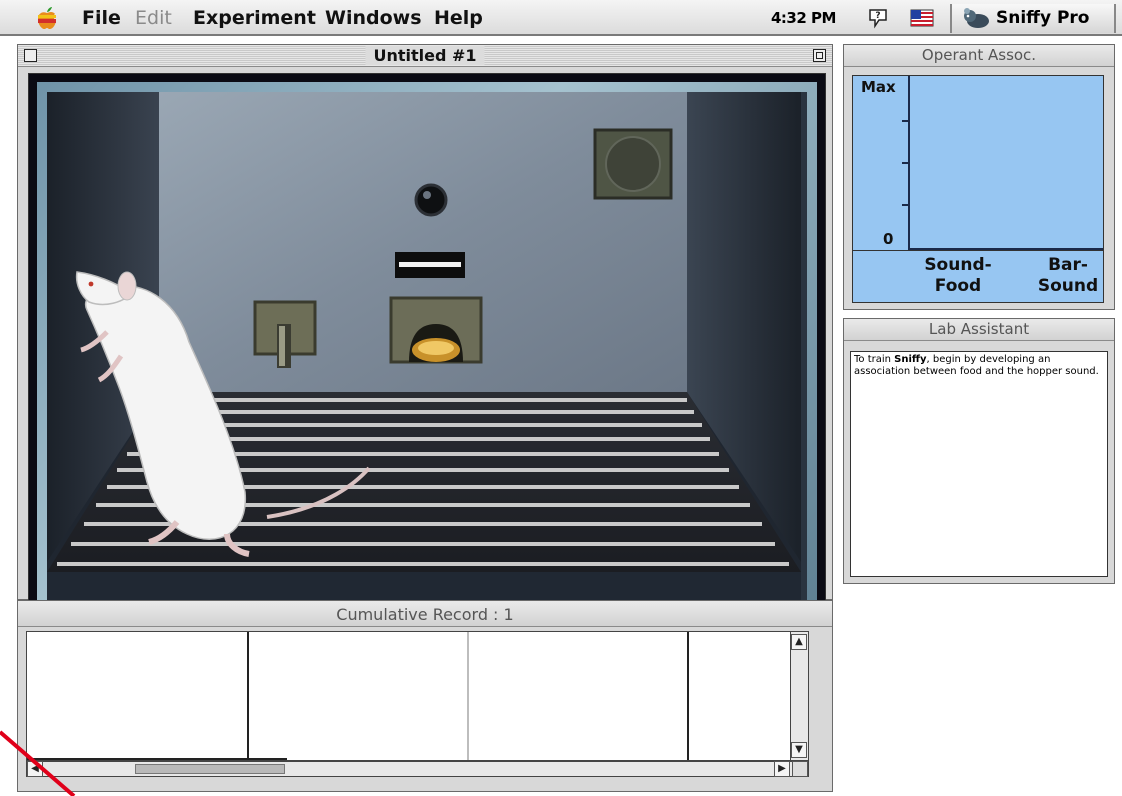 The height and width of the screenshot is (796, 1122). Describe the element at coordinates (799, 750) in the screenshot. I see `scroll-down-arrow-icon: ▼` at that location.